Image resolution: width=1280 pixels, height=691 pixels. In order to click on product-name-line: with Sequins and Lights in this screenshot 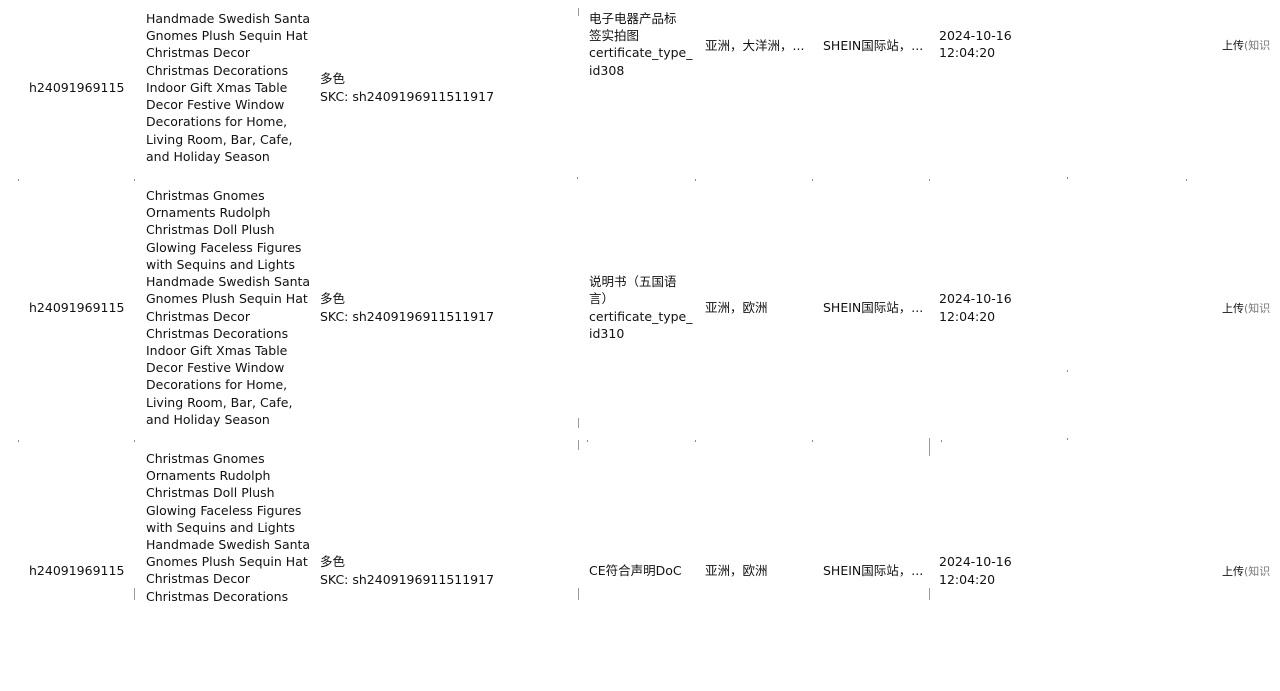, I will do `click(221, 527)`.